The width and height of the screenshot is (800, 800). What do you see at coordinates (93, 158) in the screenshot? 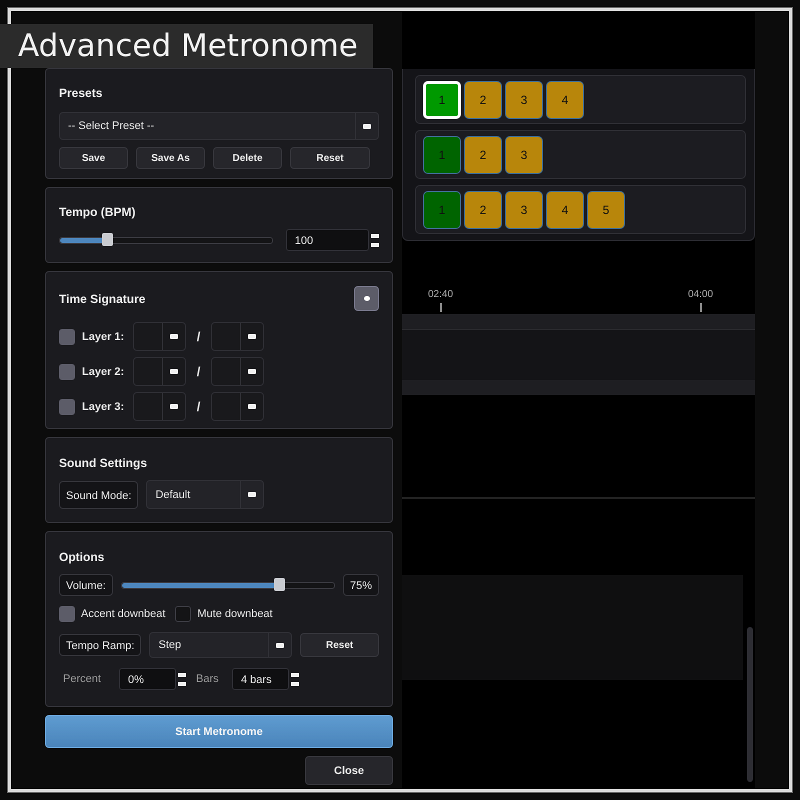
I see `preset-button: Save` at bounding box center [93, 158].